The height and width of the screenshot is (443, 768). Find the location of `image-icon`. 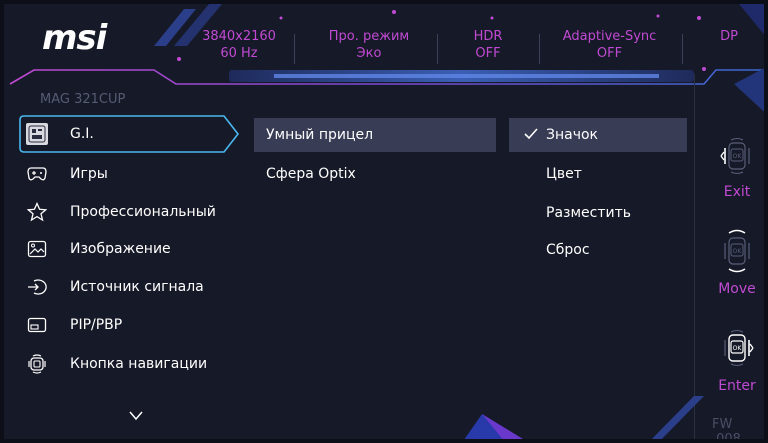

image-icon is located at coordinates (37, 249).